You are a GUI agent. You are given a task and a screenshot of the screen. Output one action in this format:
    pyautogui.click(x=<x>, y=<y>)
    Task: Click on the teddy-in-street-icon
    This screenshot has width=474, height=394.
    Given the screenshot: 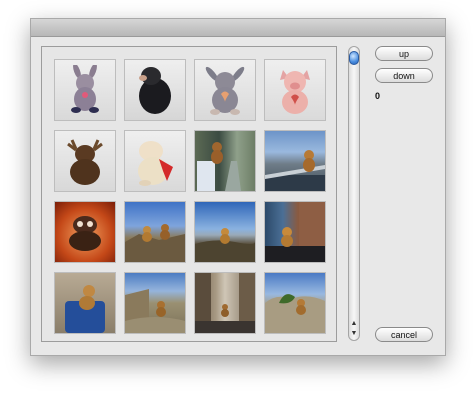 What is the action you would take?
    pyautogui.click(x=225, y=303)
    